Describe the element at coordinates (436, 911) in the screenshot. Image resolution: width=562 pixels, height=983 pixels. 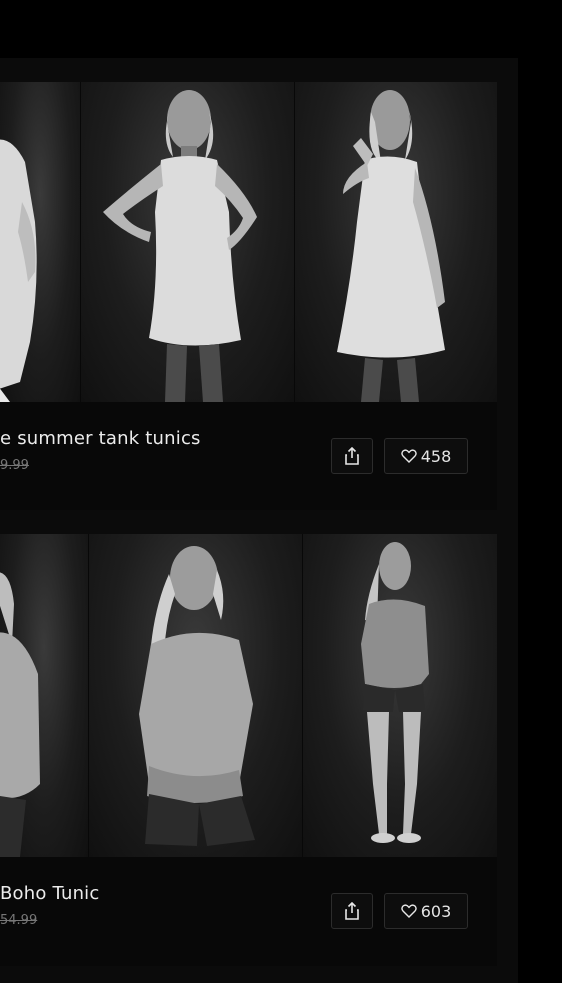
I see `like-count: 603` at that location.